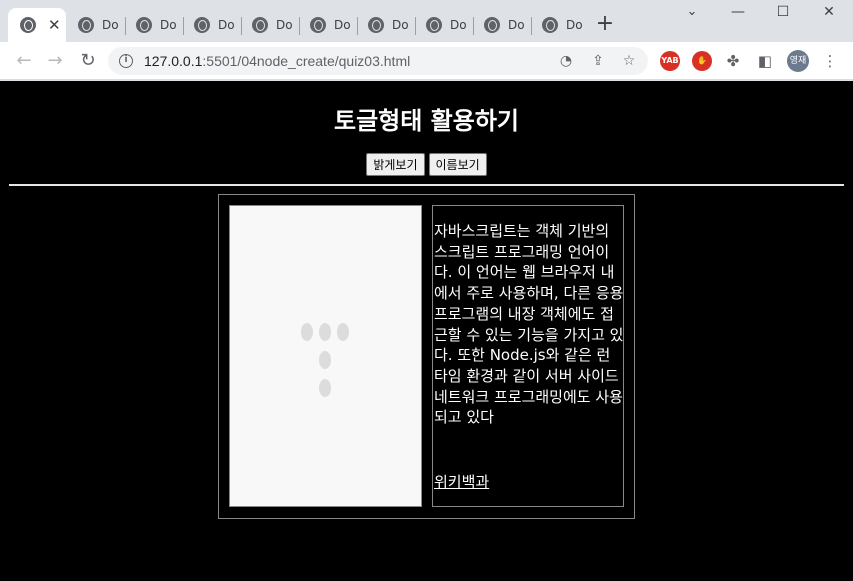 The height and width of the screenshot is (581, 853). I want to click on back-icon: ←, so click(24, 61).